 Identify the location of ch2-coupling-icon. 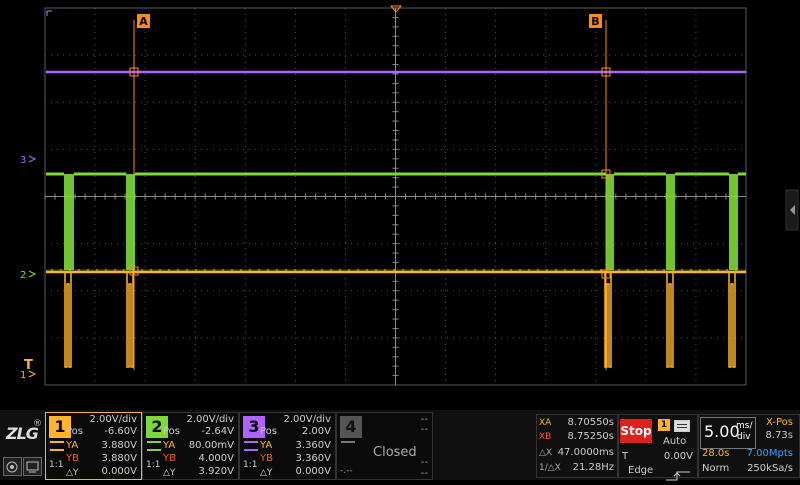
(154, 446).